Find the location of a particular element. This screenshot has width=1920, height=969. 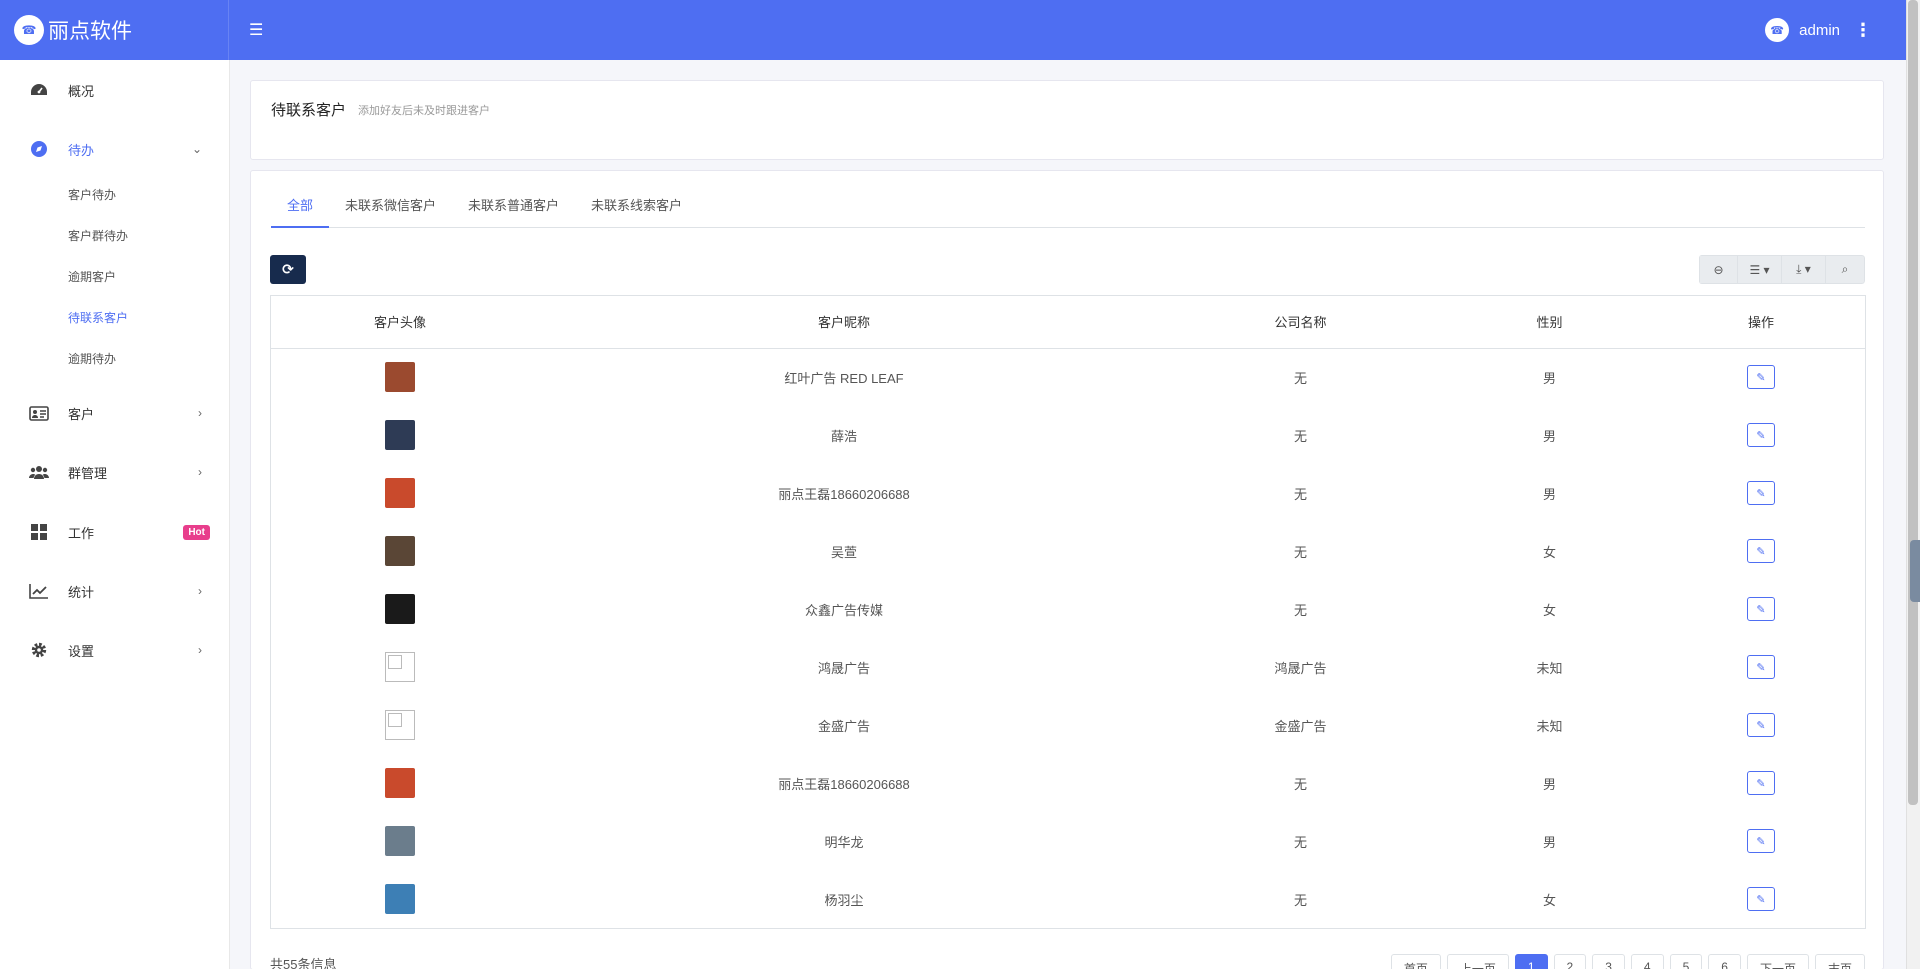

sidebar-item-work: 工作 Hot is located at coordinates (115, 532).